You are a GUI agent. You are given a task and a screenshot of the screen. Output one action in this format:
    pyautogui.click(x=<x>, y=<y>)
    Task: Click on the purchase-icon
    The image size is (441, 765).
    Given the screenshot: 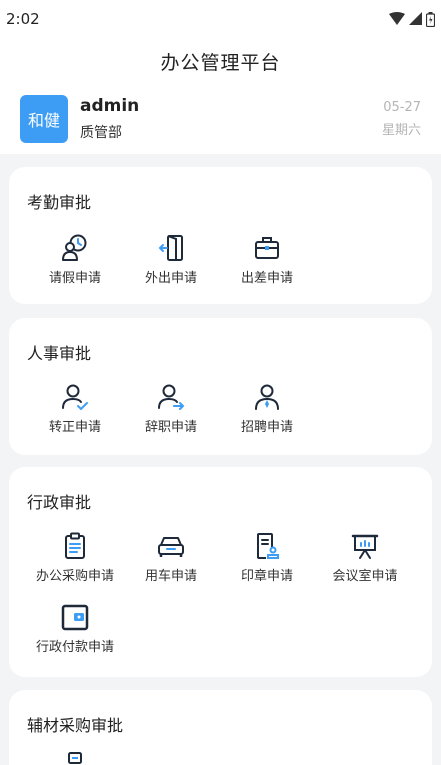 What is the action you would take?
    pyautogui.click(x=75, y=757)
    